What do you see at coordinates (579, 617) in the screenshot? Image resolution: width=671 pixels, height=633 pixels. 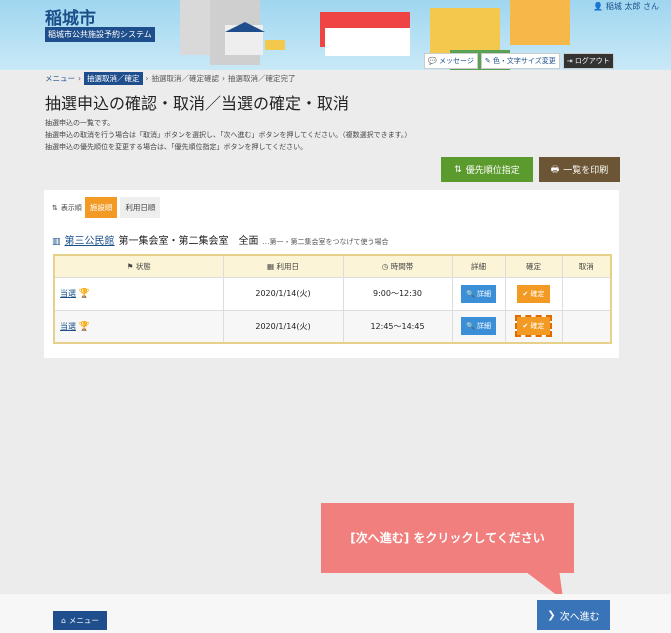 I see `next-button-label: 次へ進む` at bounding box center [579, 617].